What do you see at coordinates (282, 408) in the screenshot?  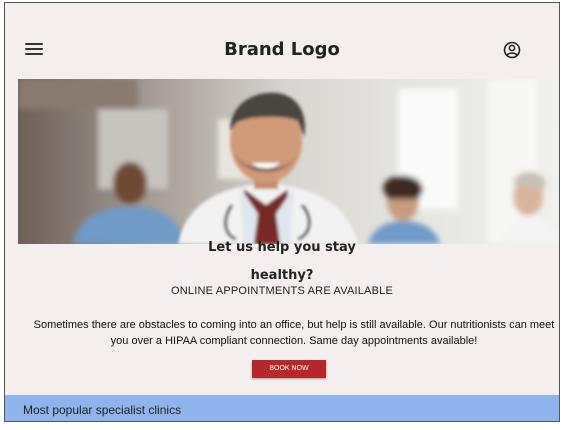 I see `footer-bar: Most popular specialist clinics` at bounding box center [282, 408].